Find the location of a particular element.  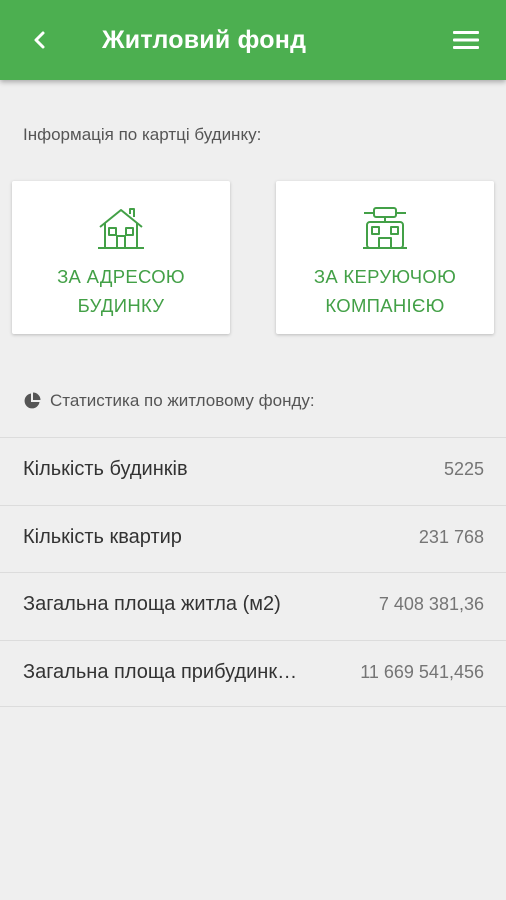

stat-row-adjacent-area: Загальна площа прибудинк… 11 669 541,456 is located at coordinates (253, 673).